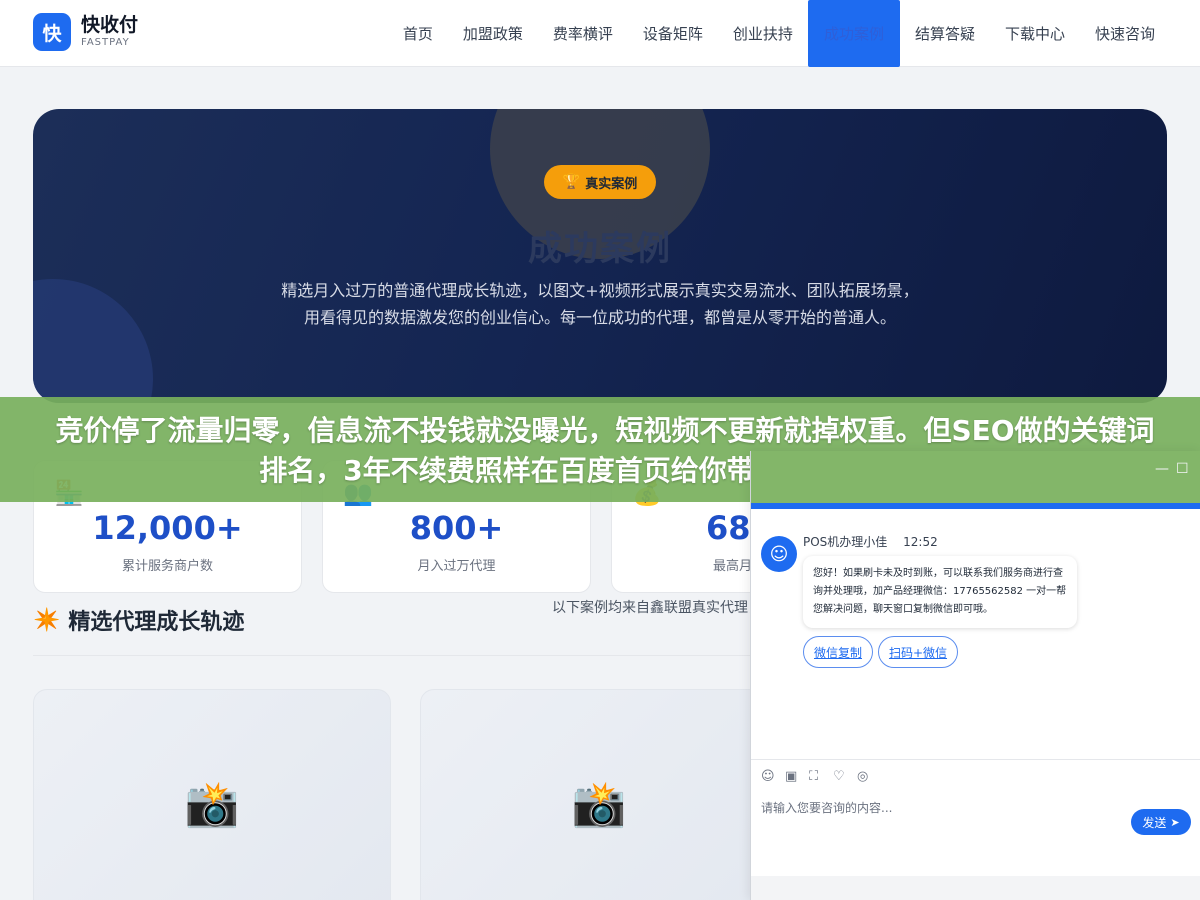 The image size is (1200, 900). I want to click on minimize-icon: —, so click(1162, 469).